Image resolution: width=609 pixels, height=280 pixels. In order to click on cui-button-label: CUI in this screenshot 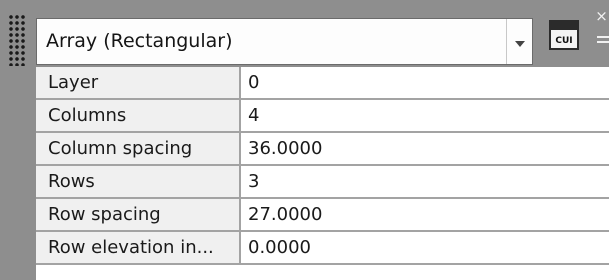, I will do `click(564, 41)`.